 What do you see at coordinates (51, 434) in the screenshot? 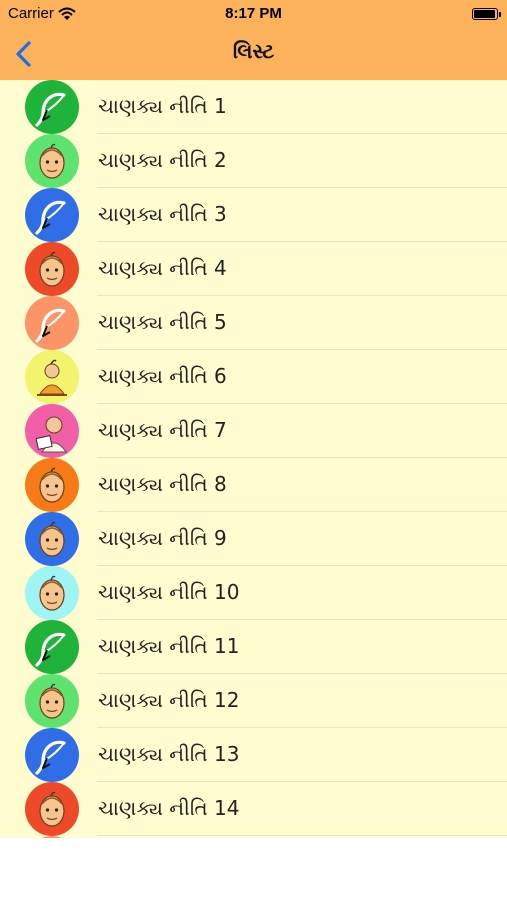
I see `chanakya-writing-icon` at bounding box center [51, 434].